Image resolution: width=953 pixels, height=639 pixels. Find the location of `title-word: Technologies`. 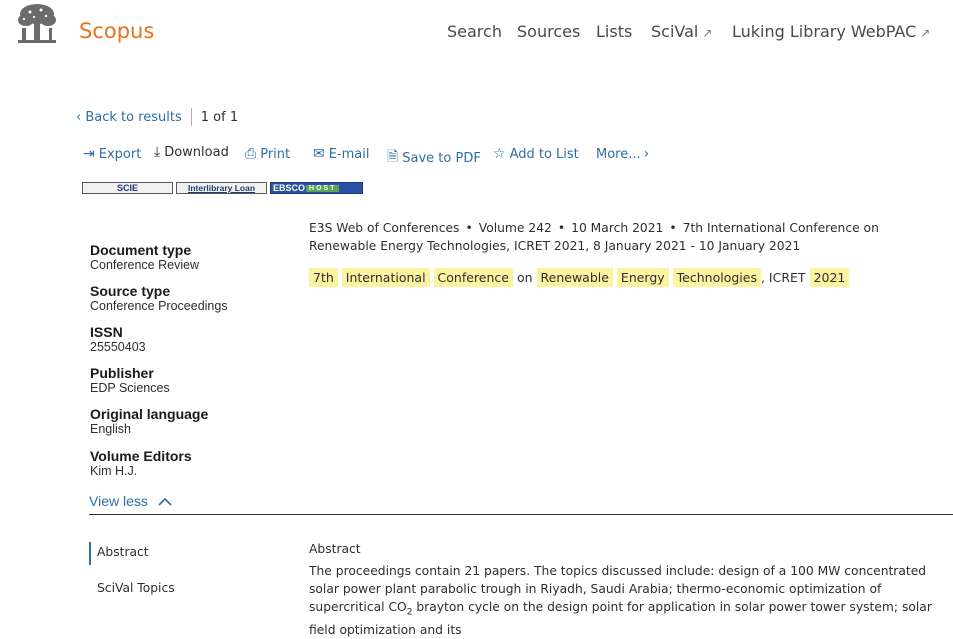

title-word: Technologies is located at coordinates (716, 277).